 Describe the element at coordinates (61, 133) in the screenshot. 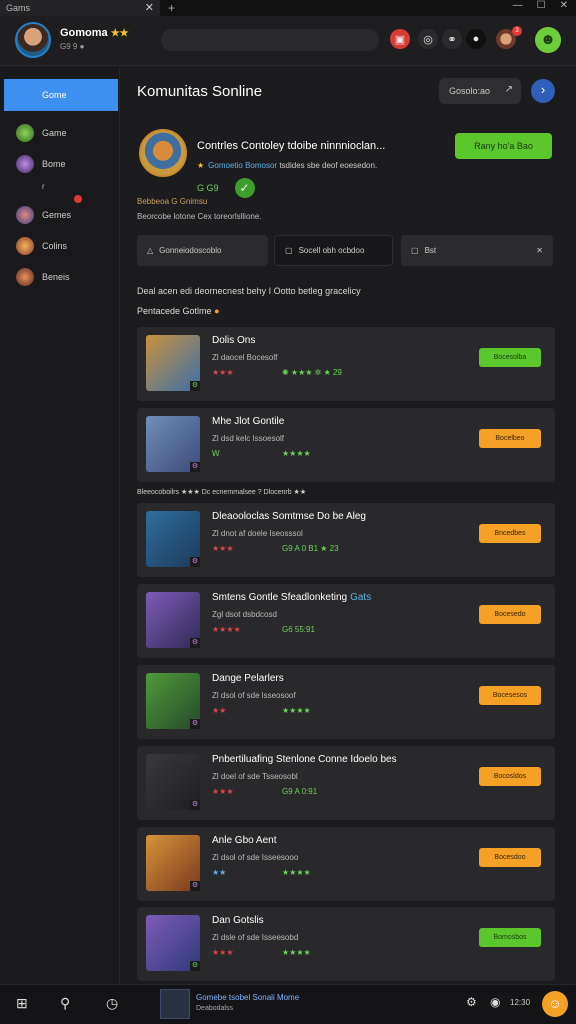

I see `sidebar-item-game: Game` at that location.